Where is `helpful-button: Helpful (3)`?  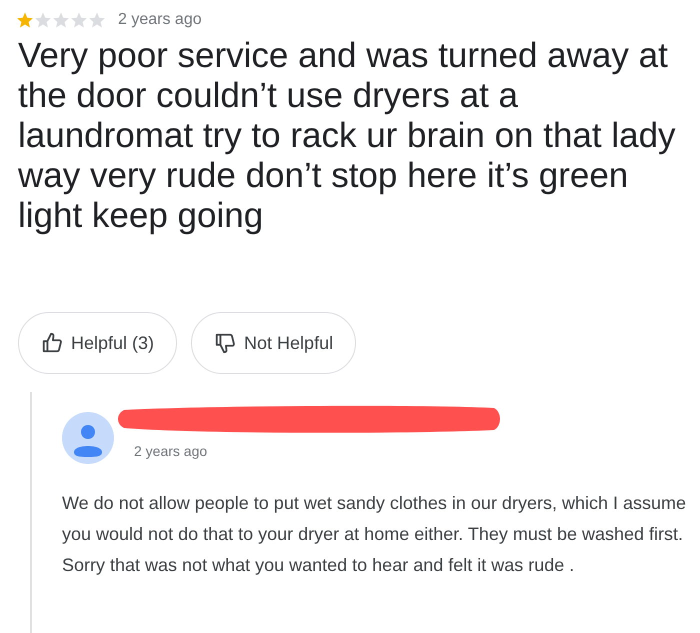
helpful-button: Helpful (3) is located at coordinates (98, 343).